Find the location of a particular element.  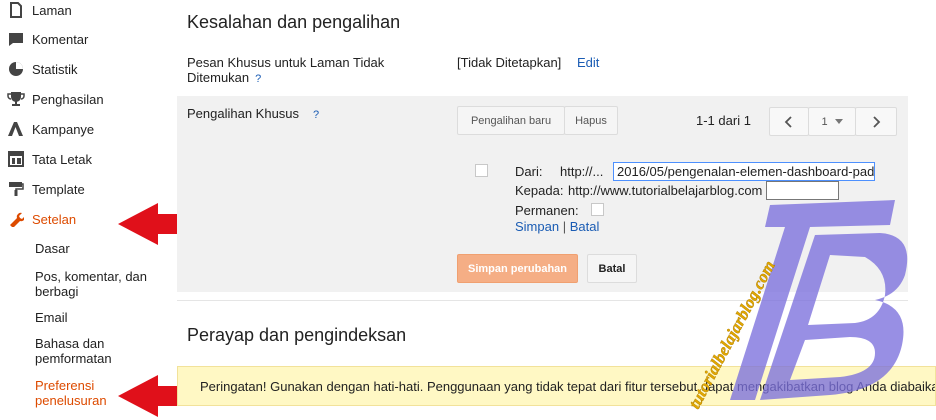

prev-page-button is located at coordinates (789, 121).